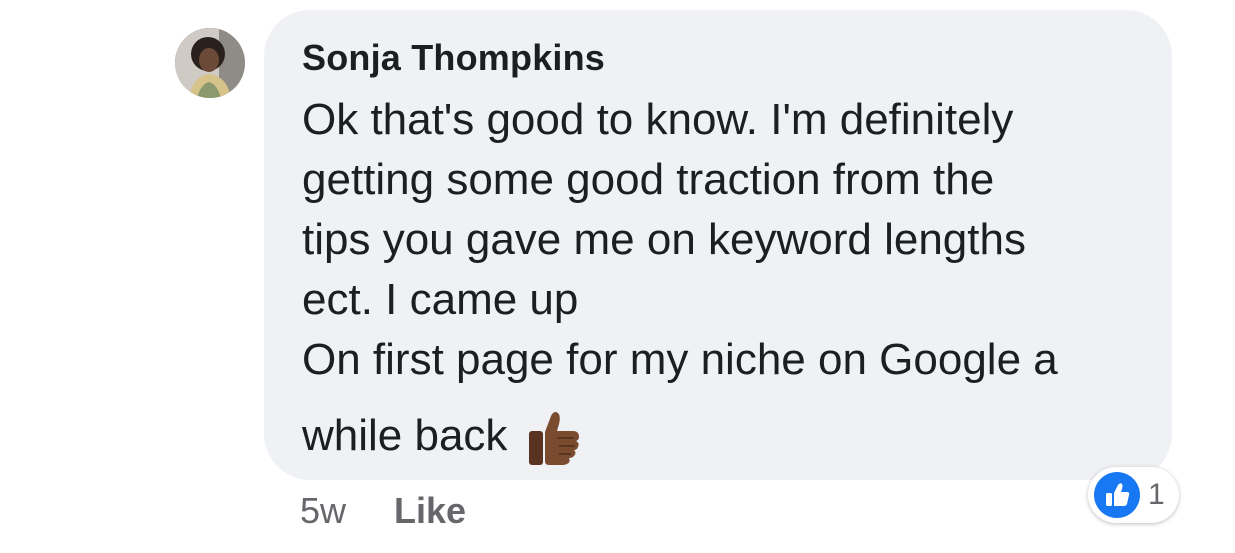 Image resolution: width=1235 pixels, height=553 pixels. I want to click on avatar, so click(210, 63).